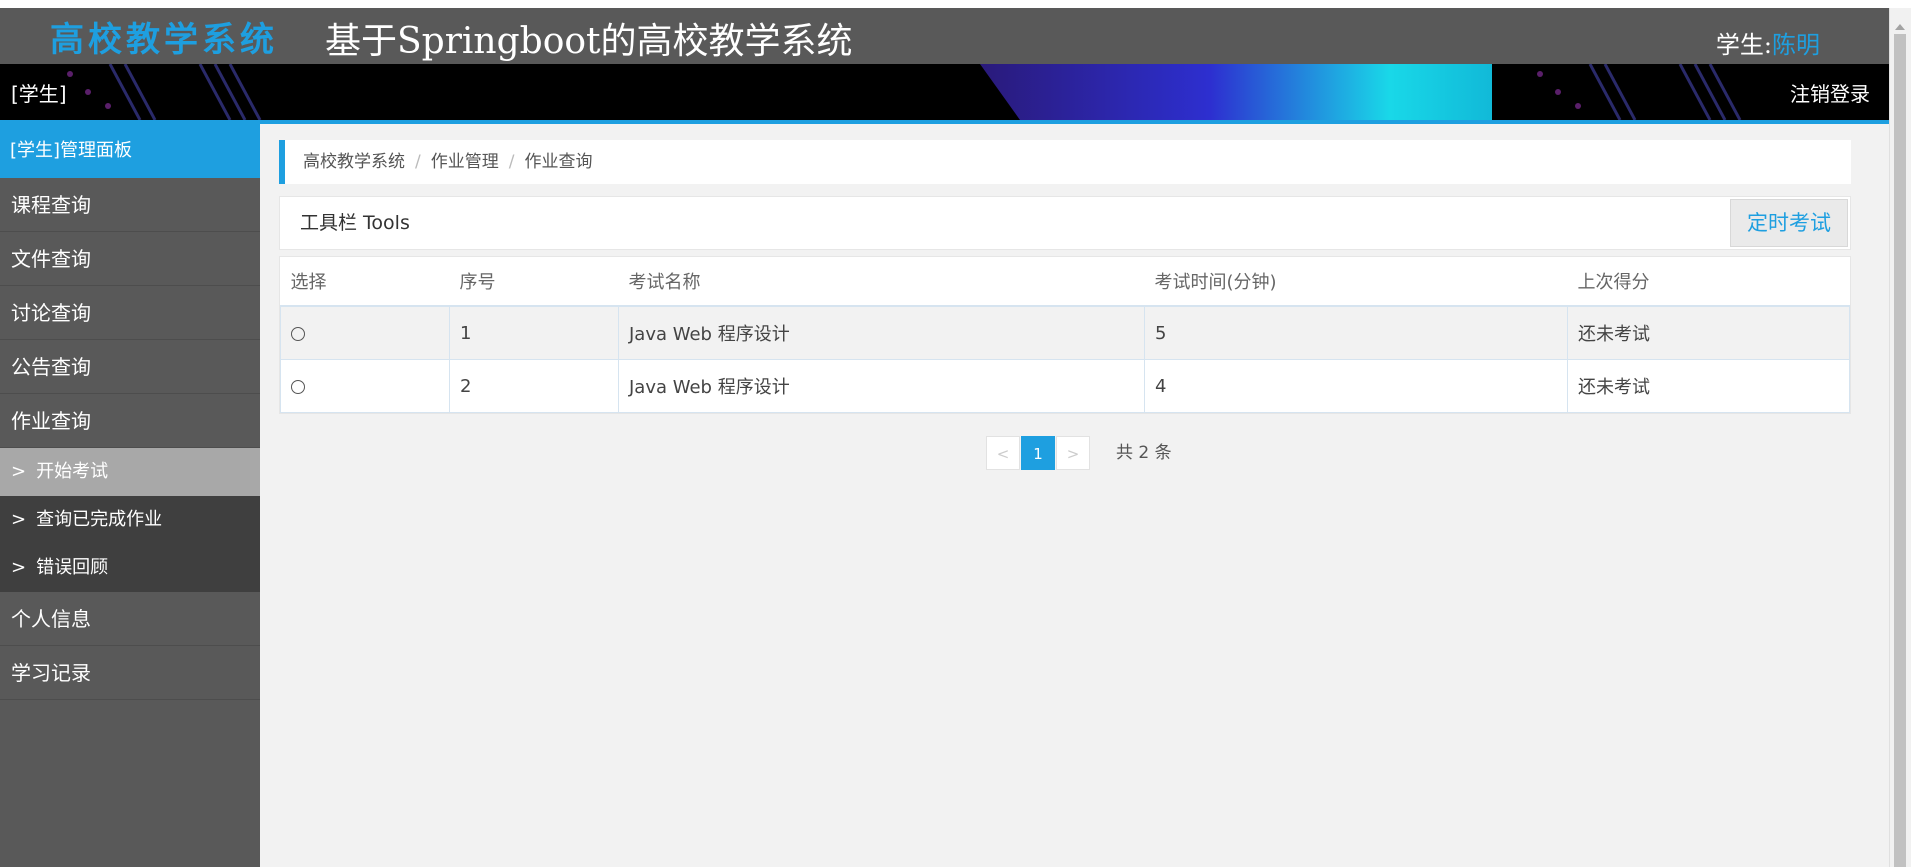 The height and width of the screenshot is (867, 1911). Describe the element at coordinates (164, 40) in the screenshot. I see `system-logo: 高校教学系统` at that location.